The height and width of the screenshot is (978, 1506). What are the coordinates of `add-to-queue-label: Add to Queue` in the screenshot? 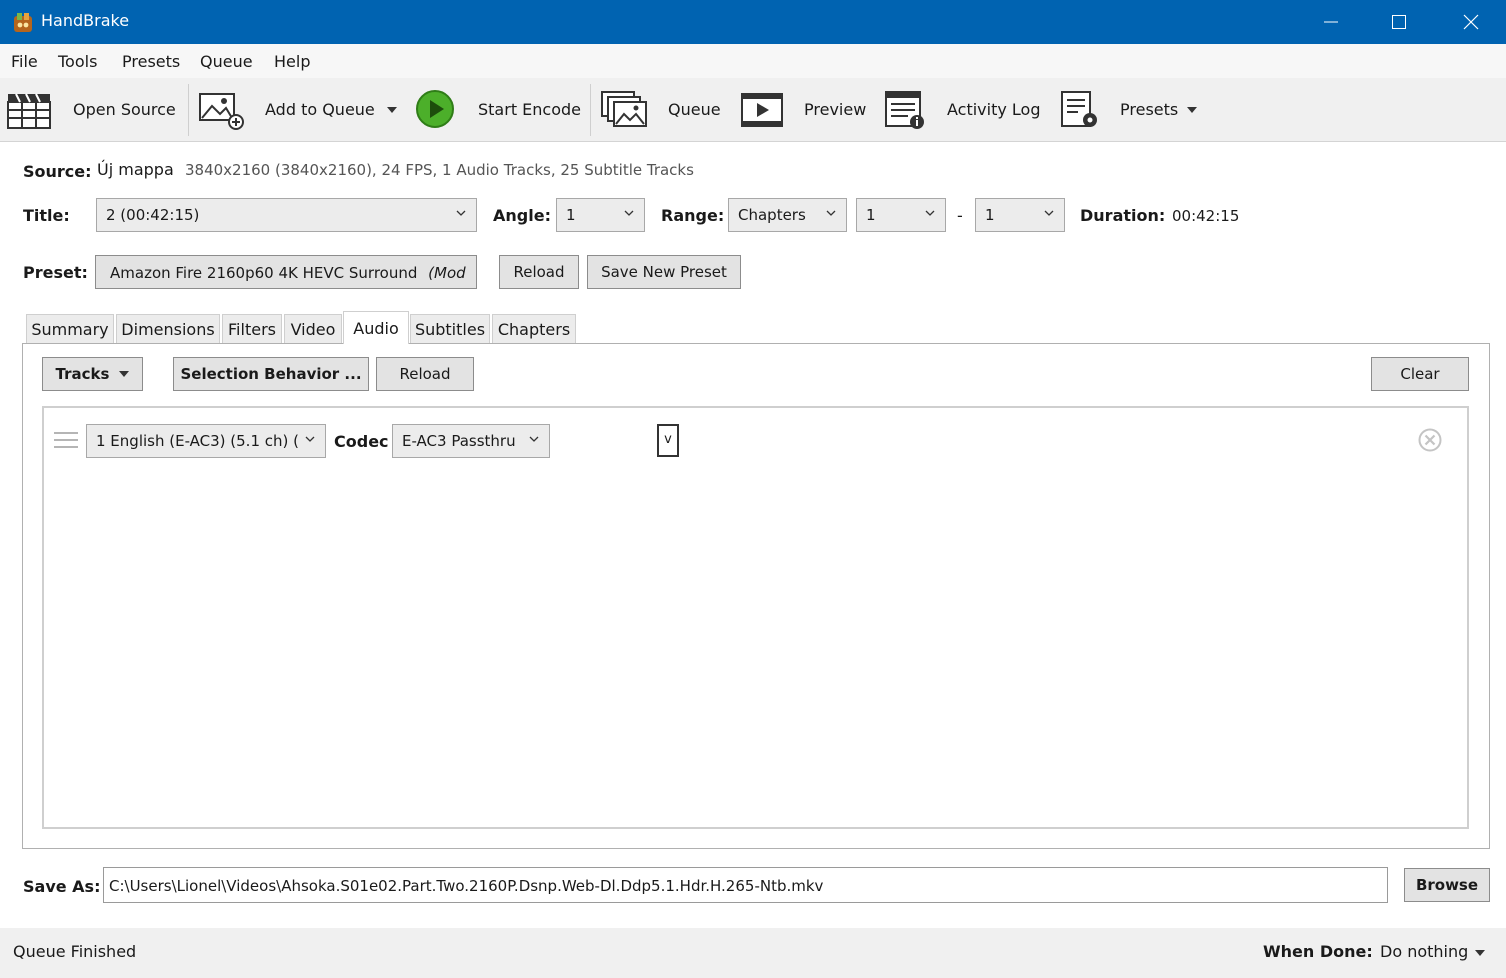 It's located at (320, 109).